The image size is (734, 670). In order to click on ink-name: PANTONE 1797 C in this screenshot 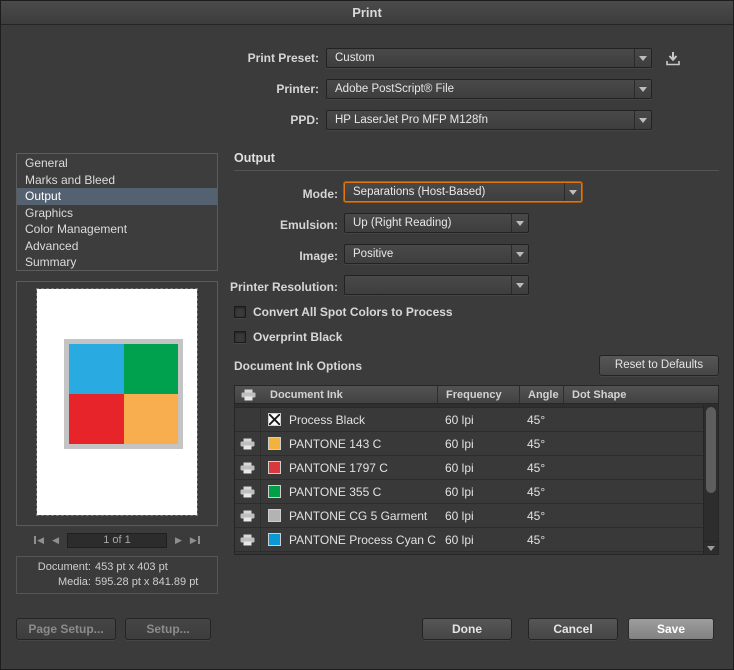, I will do `click(338, 467)`.